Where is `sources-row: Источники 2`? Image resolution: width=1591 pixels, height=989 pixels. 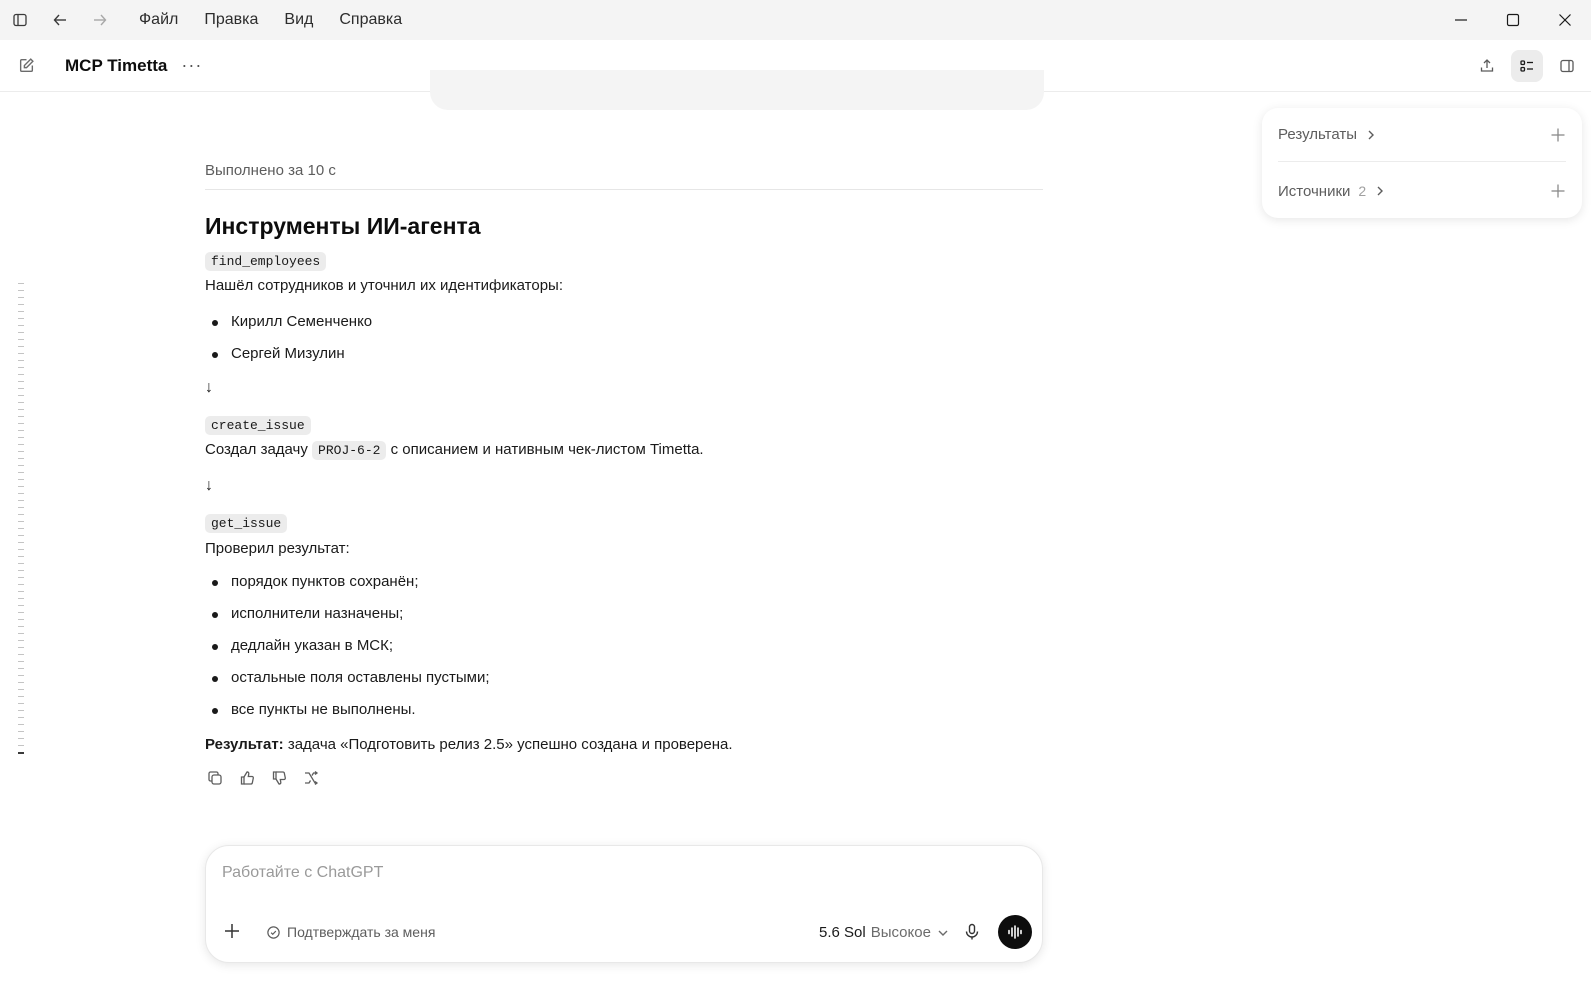 sources-row: Источники 2 is located at coordinates (1422, 191).